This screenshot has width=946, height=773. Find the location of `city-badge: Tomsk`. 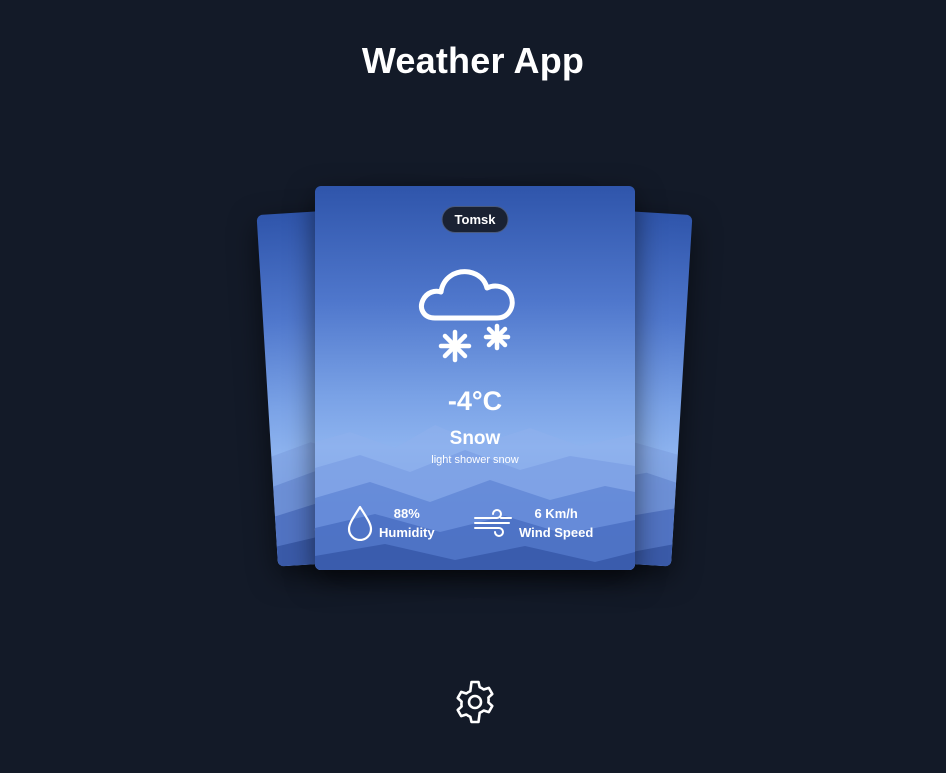

city-badge: Tomsk is located at coordinates (475, 219).